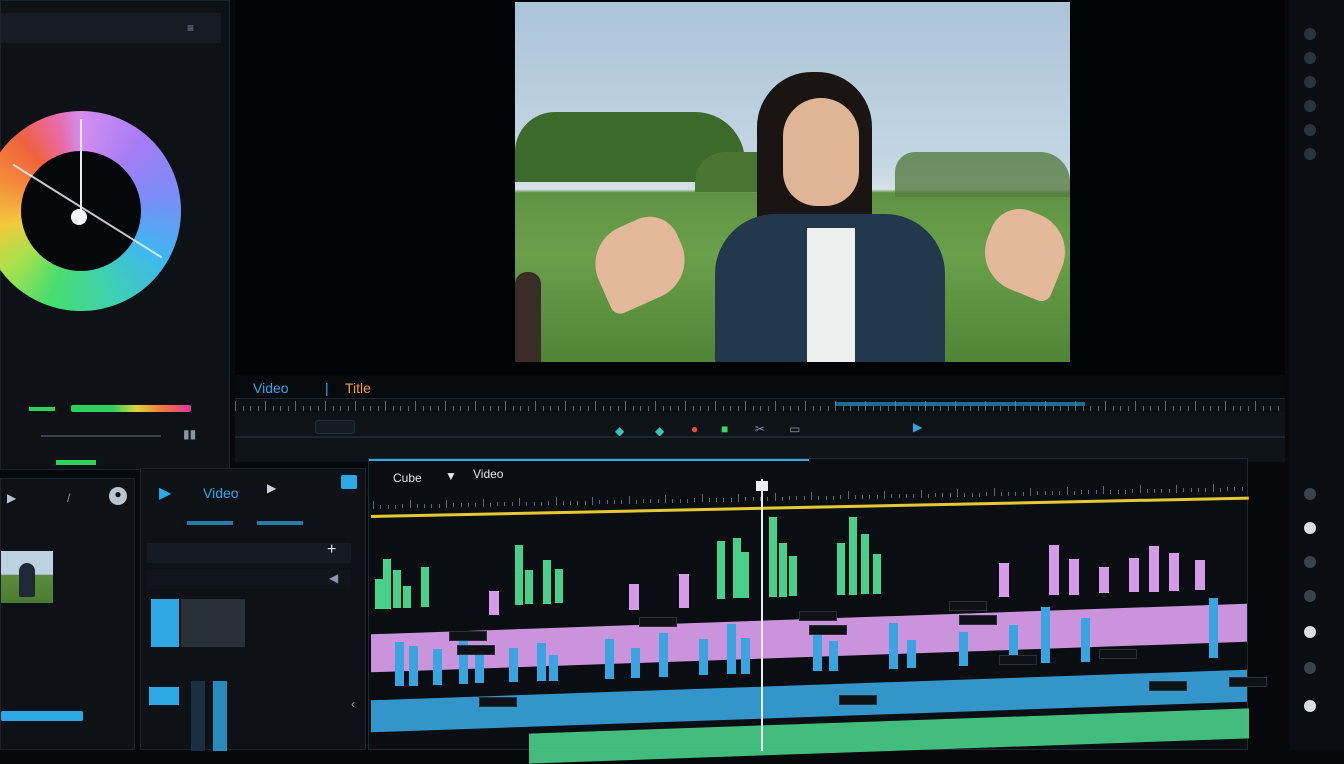  Describe the element at coordinates (190, 28) in the screenshot. I see `menu-icon: ≡` at that location.